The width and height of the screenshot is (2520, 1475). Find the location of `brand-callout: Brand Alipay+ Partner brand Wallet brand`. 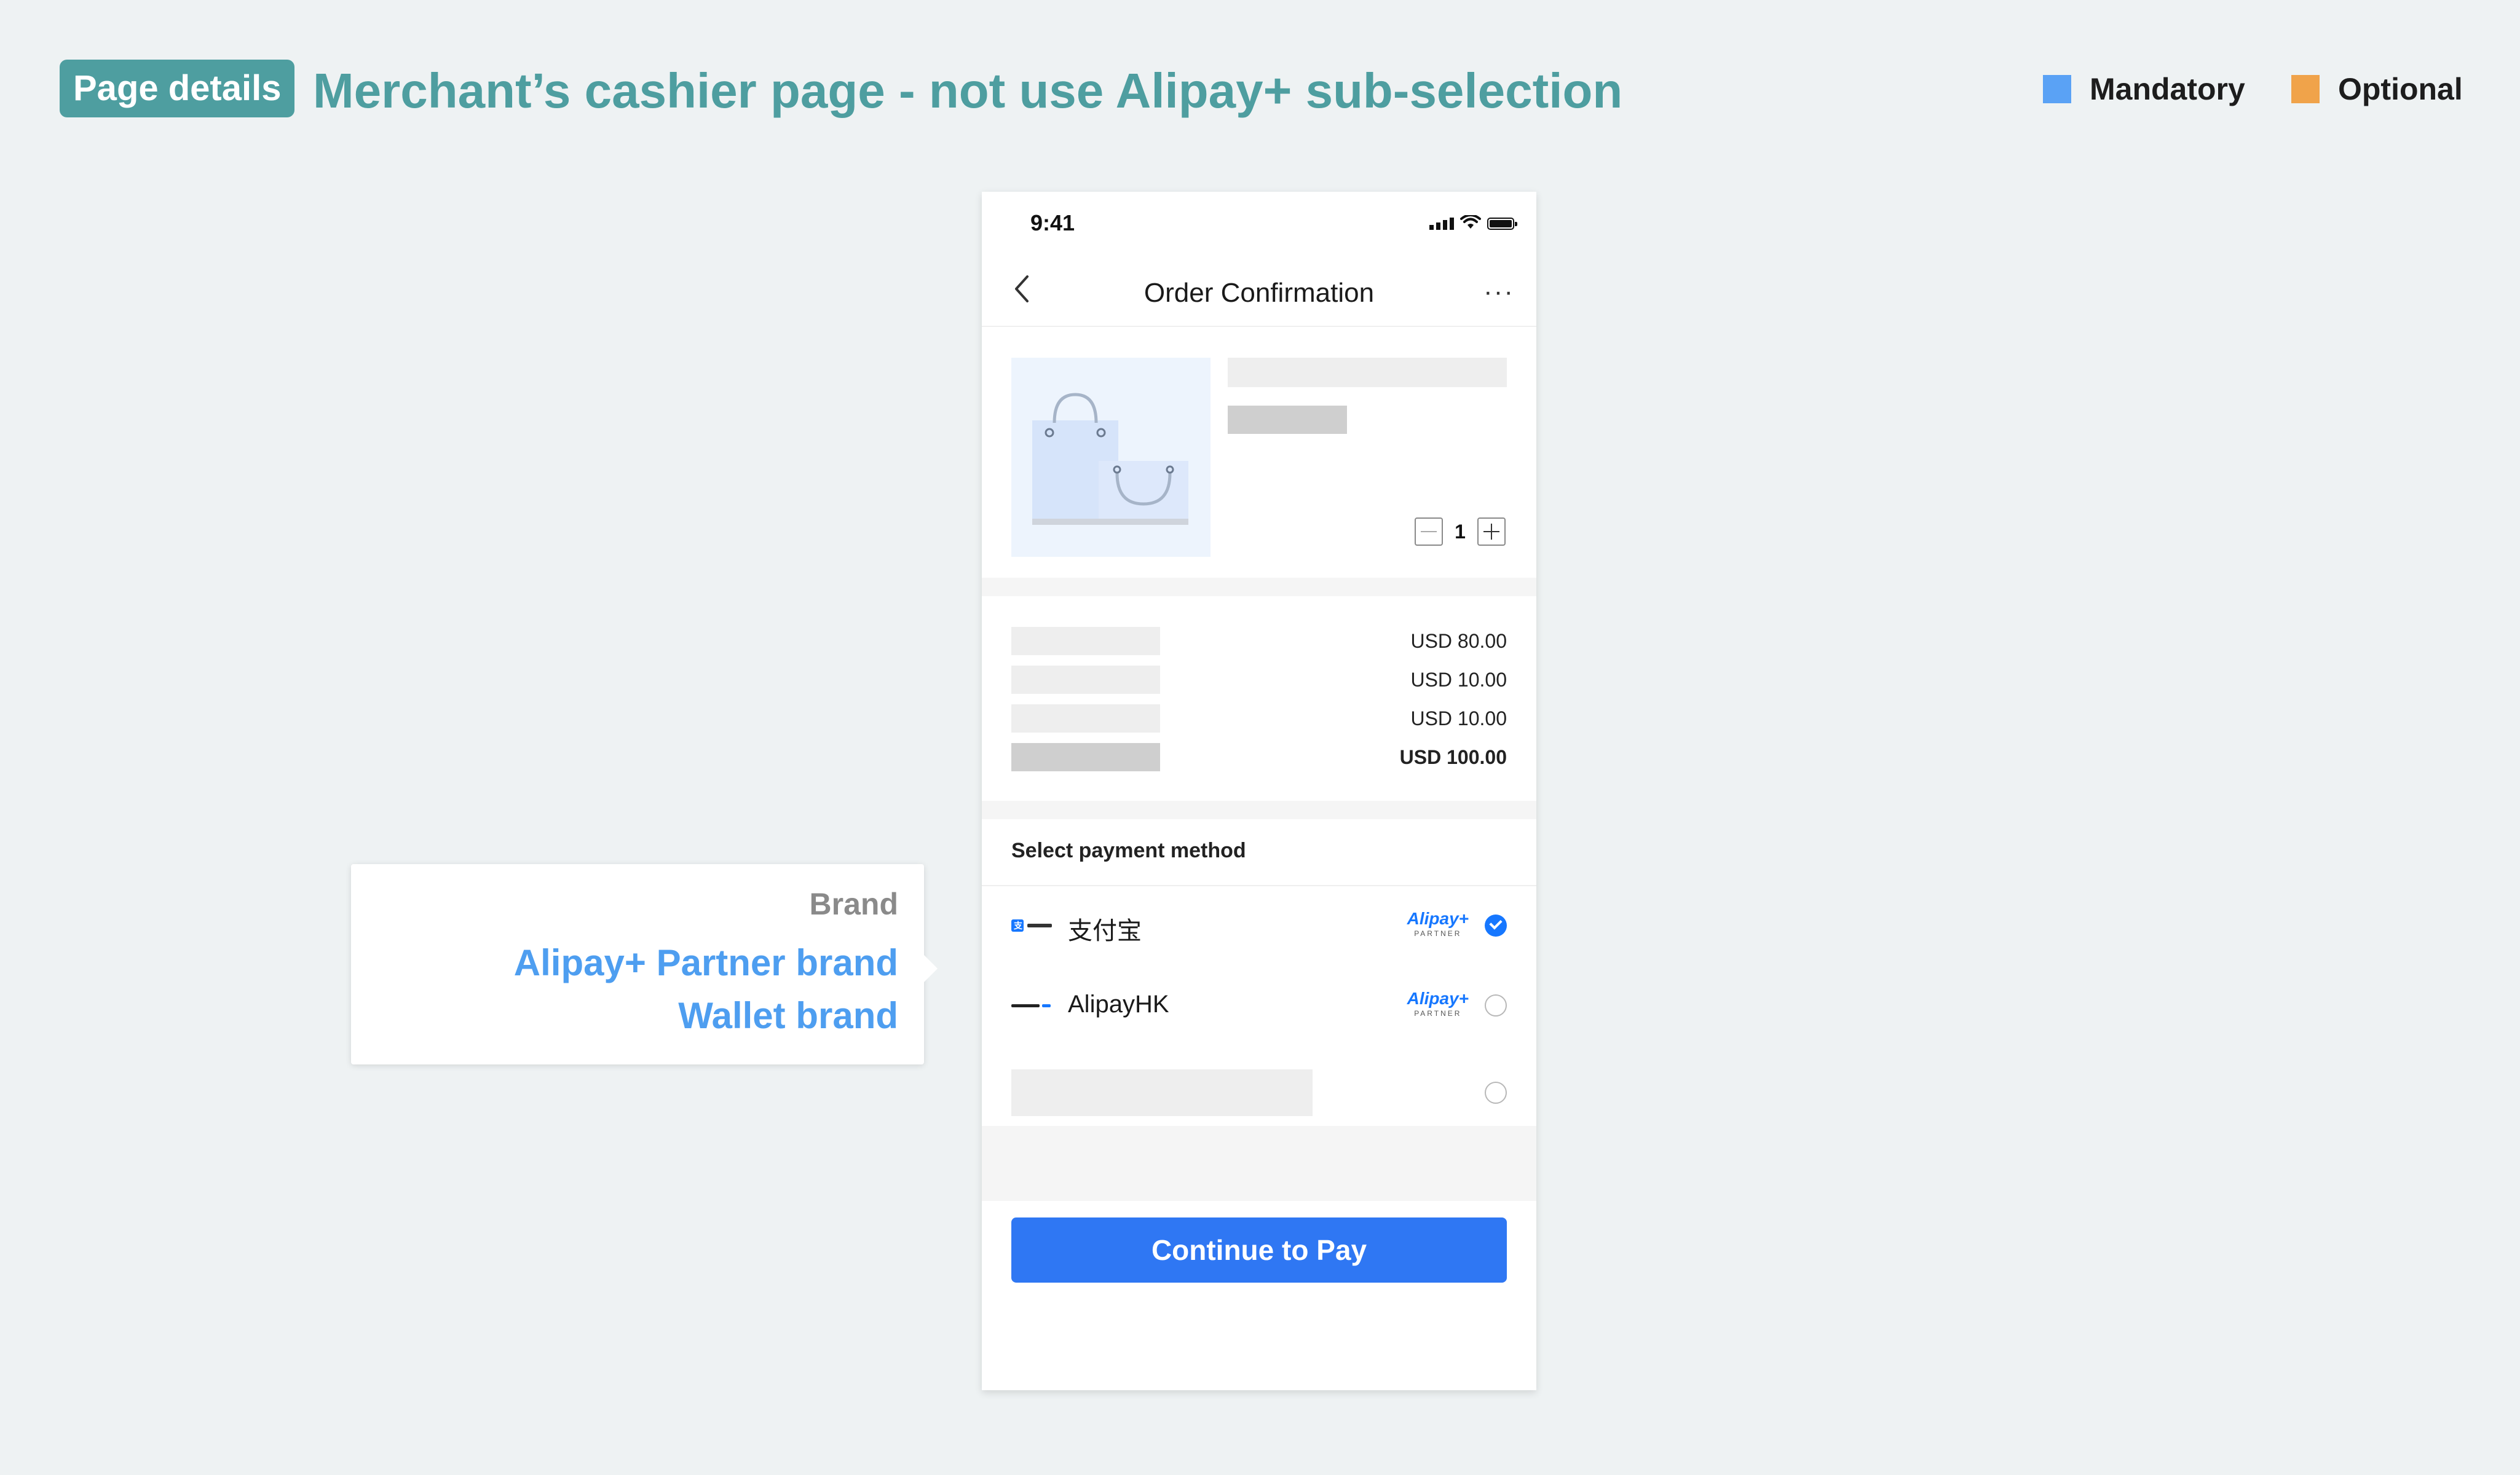

brand-callout: Brand Alipay+ Partner brand Wallet brand is located at coordinates (644, 964).